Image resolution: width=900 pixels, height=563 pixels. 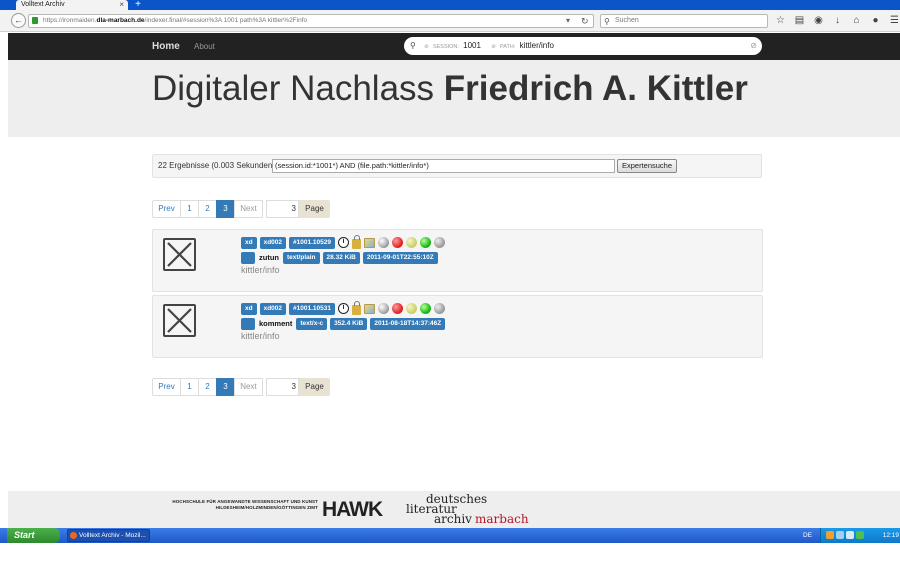 I want to click on url-dropdown-icon: ▾, so click(x=568, y=21).